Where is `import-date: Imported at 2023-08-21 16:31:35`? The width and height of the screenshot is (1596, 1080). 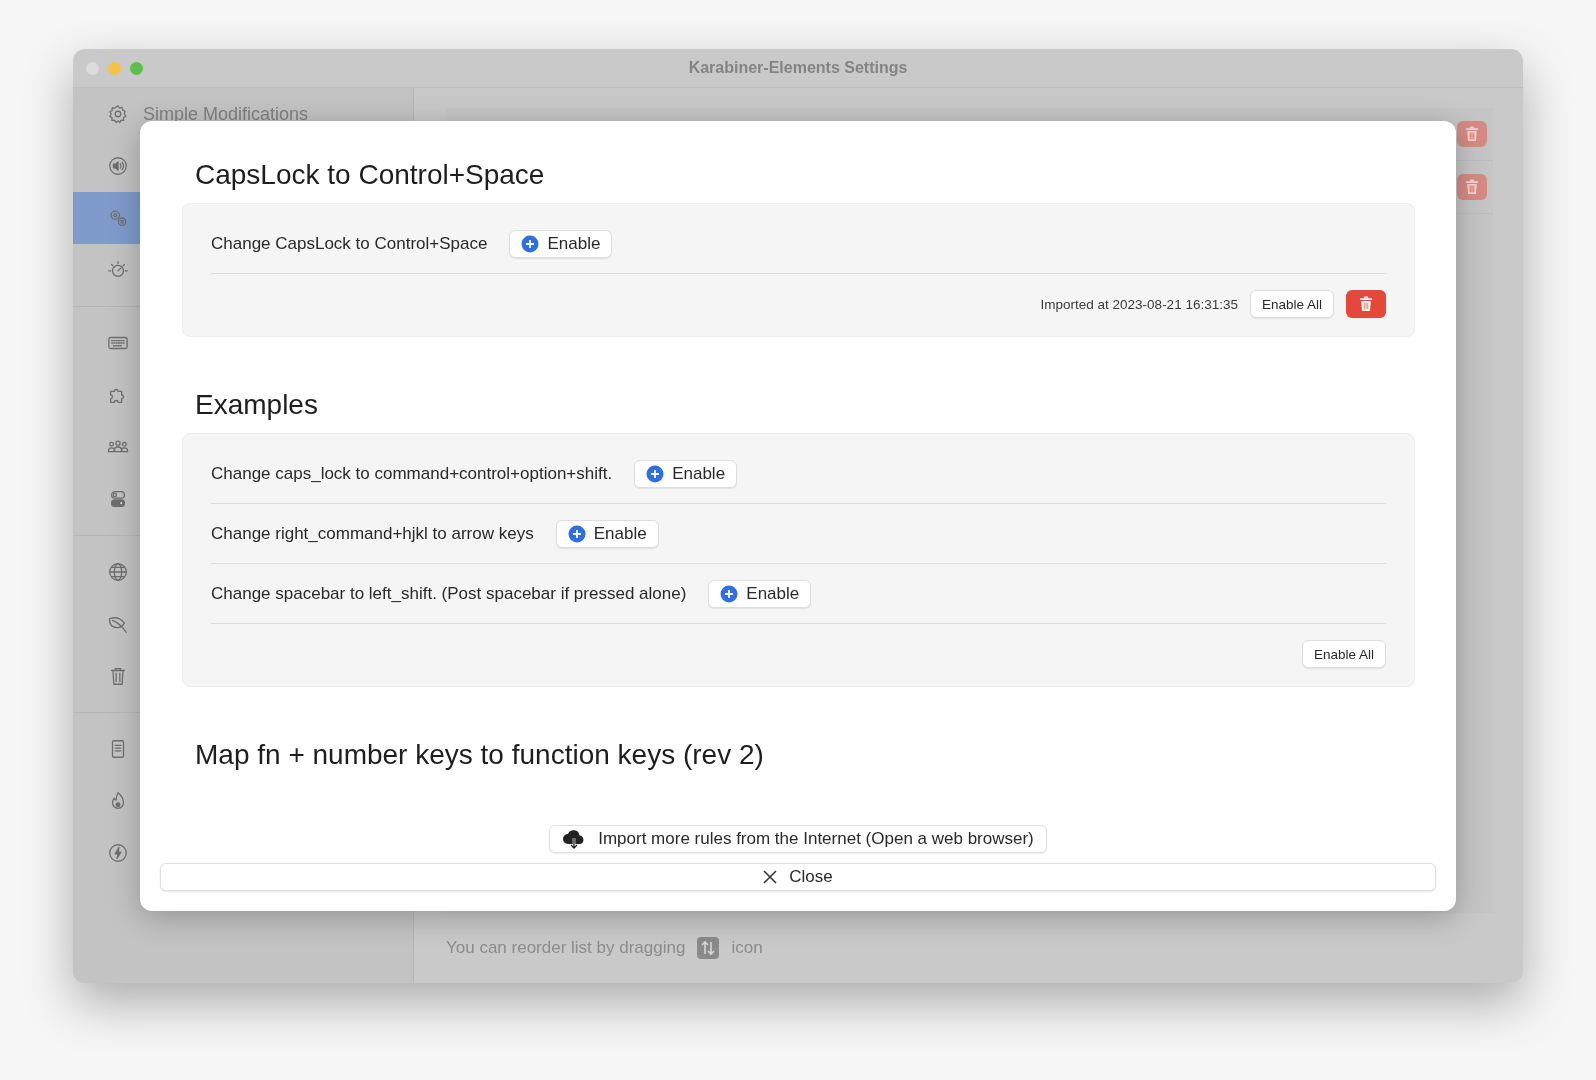
import-date: Imported at 2023-08-21 16:31:35 is located at coordinates (1139, 304).